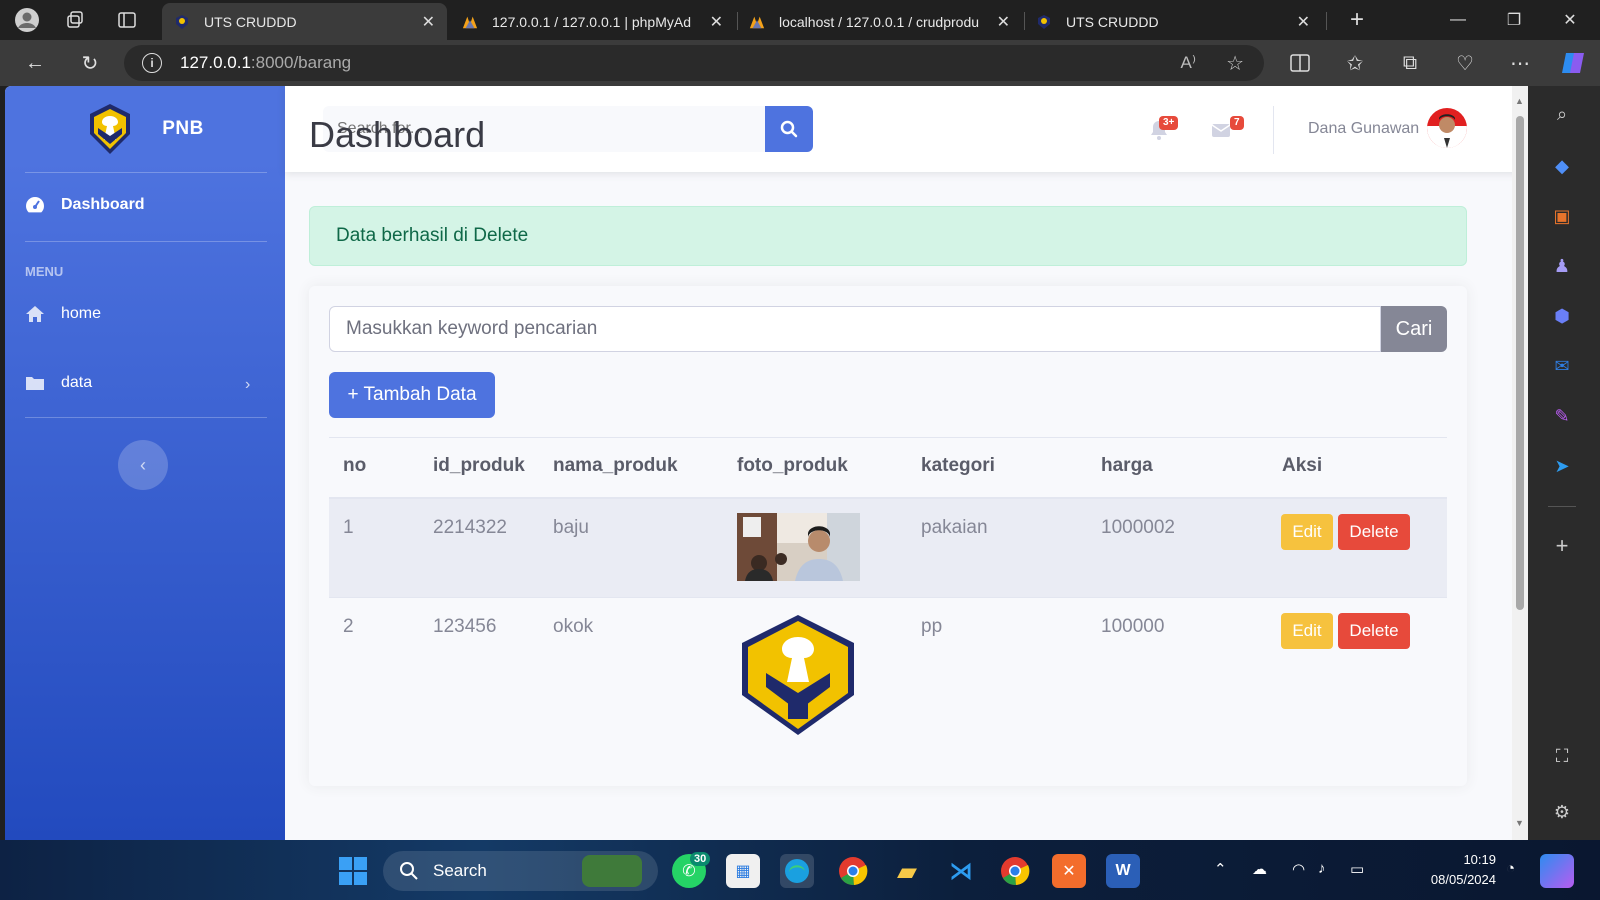  Describe the element at coordinates (1235, 63) in the screenshot. I see `favorite-star-icon: ☆` at that location.